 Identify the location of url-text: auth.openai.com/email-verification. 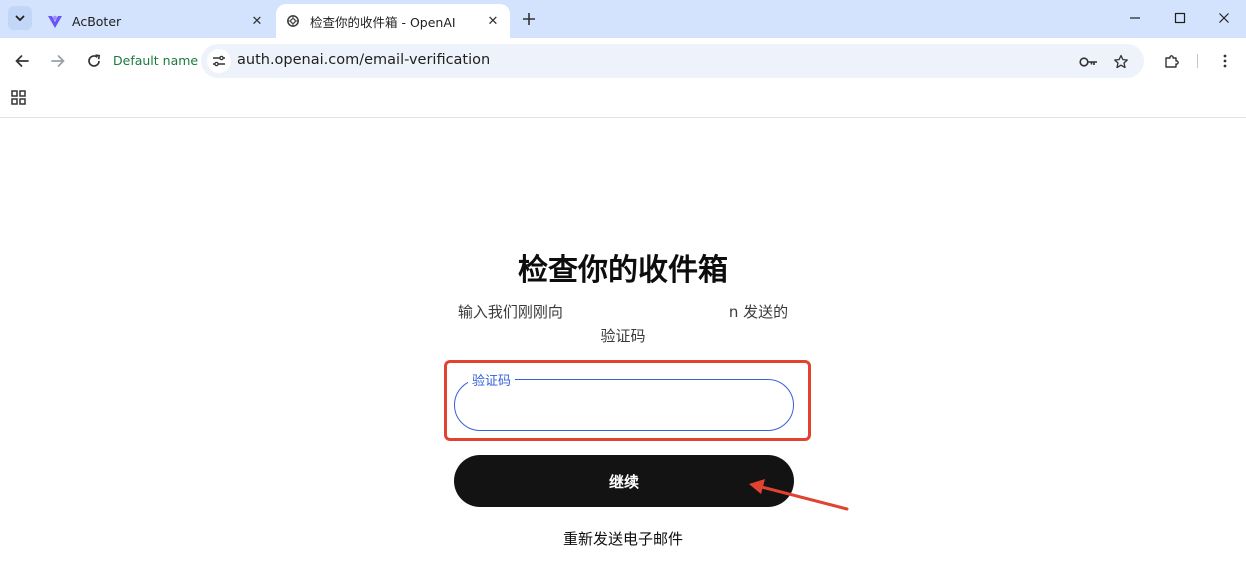
(363, 60).